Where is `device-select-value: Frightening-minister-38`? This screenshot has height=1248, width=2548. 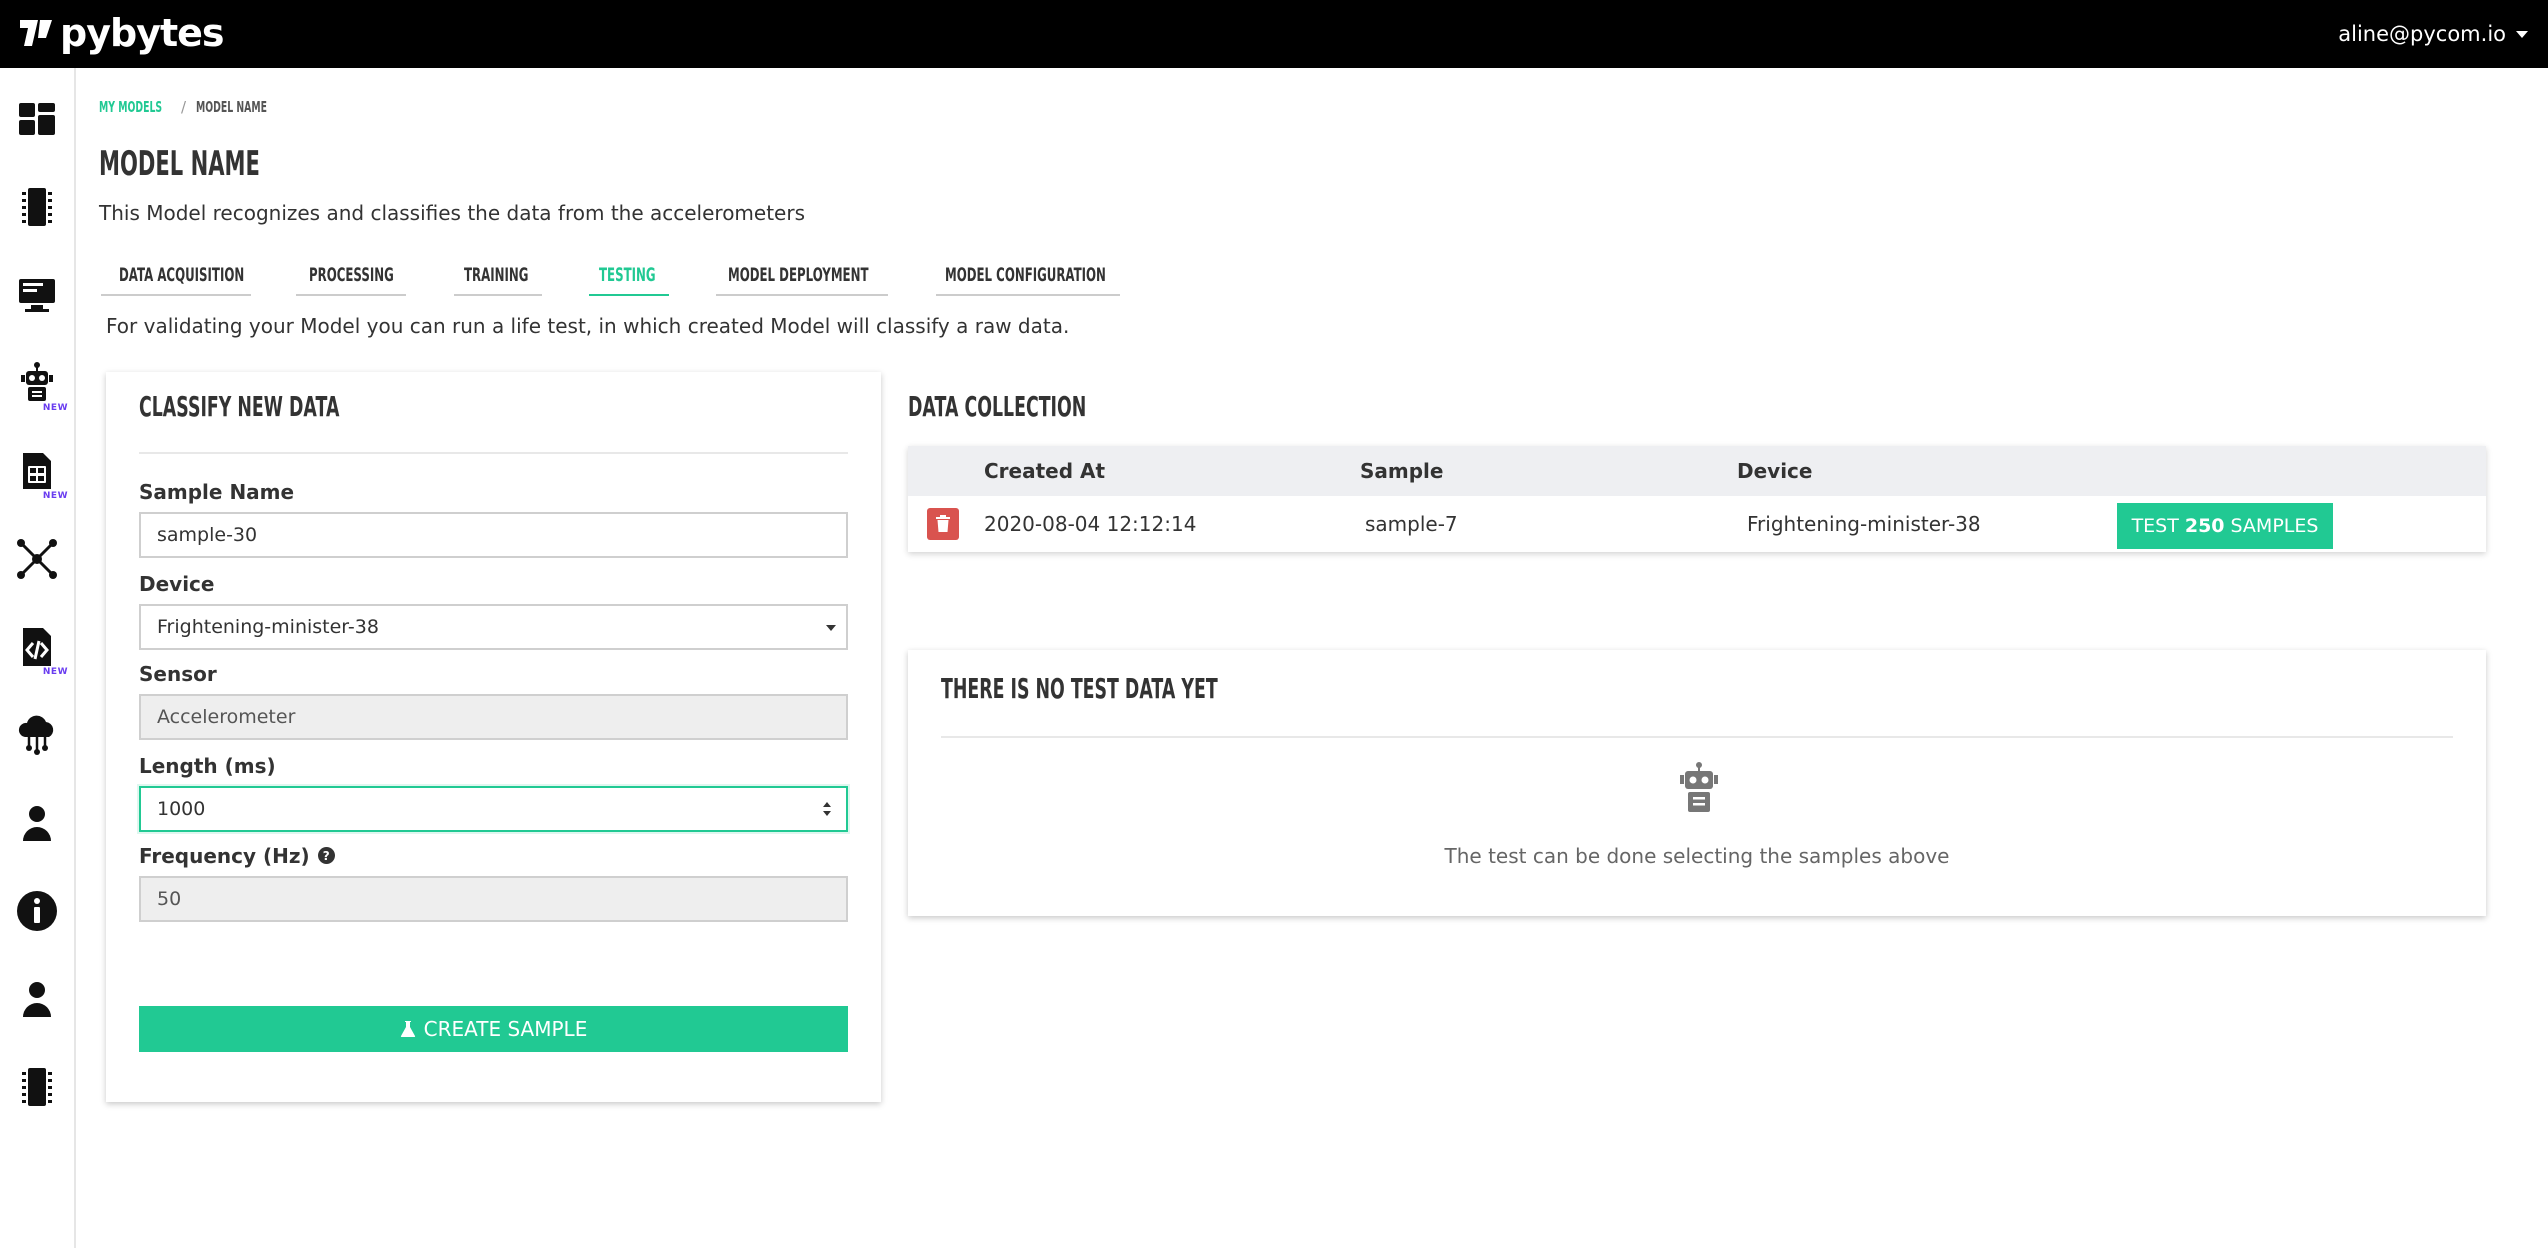 device-select-value: Frightening-minister-38 is located at coordinates (268, 627).